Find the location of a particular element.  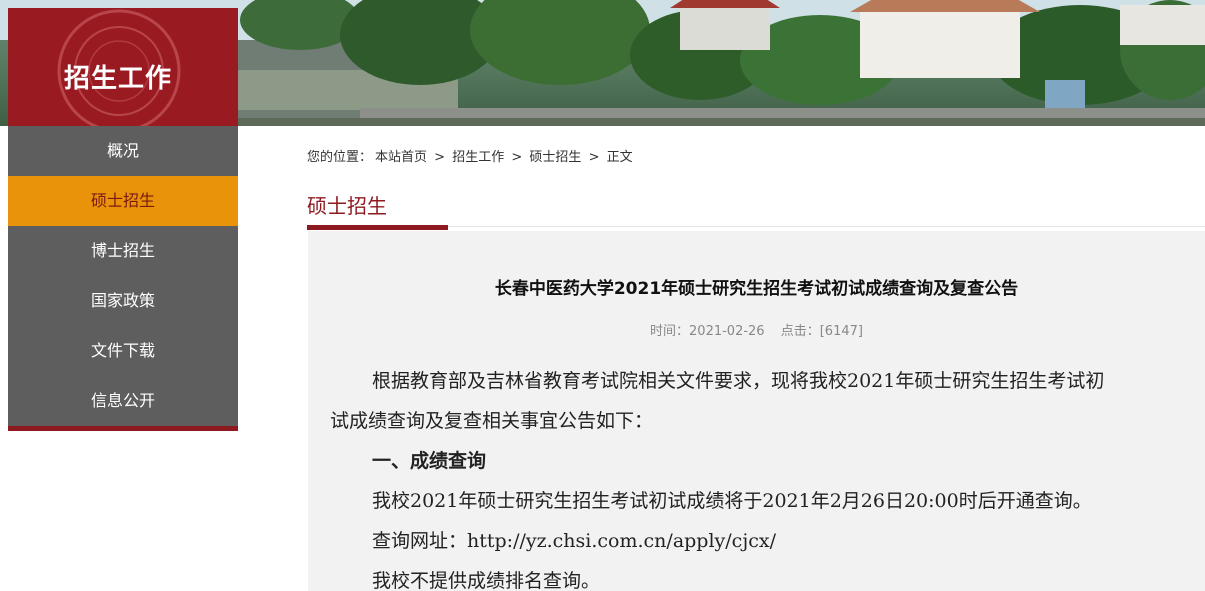

article-date: 时间：2021-02-26 is located at coordinates (707, 331).